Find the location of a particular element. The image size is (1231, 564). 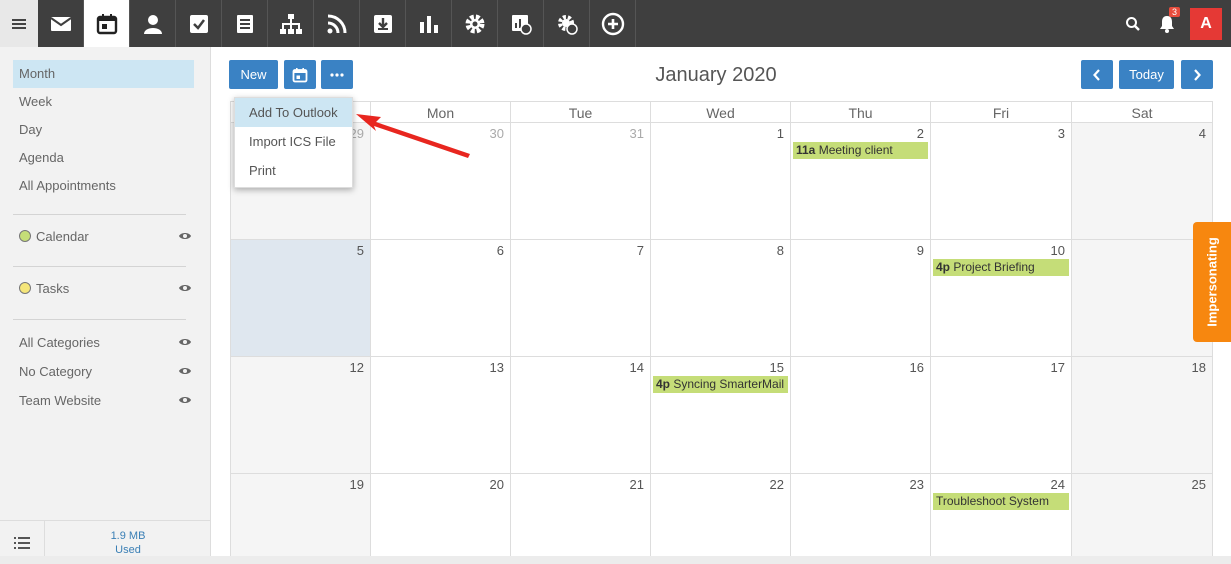

annotation-arrow is located at coordinates (413, 136).